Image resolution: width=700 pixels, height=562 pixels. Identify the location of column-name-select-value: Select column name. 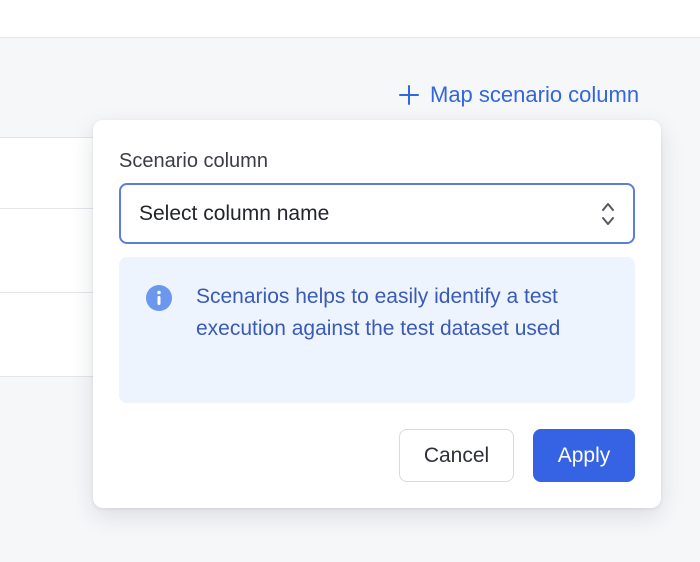
(234, 213).